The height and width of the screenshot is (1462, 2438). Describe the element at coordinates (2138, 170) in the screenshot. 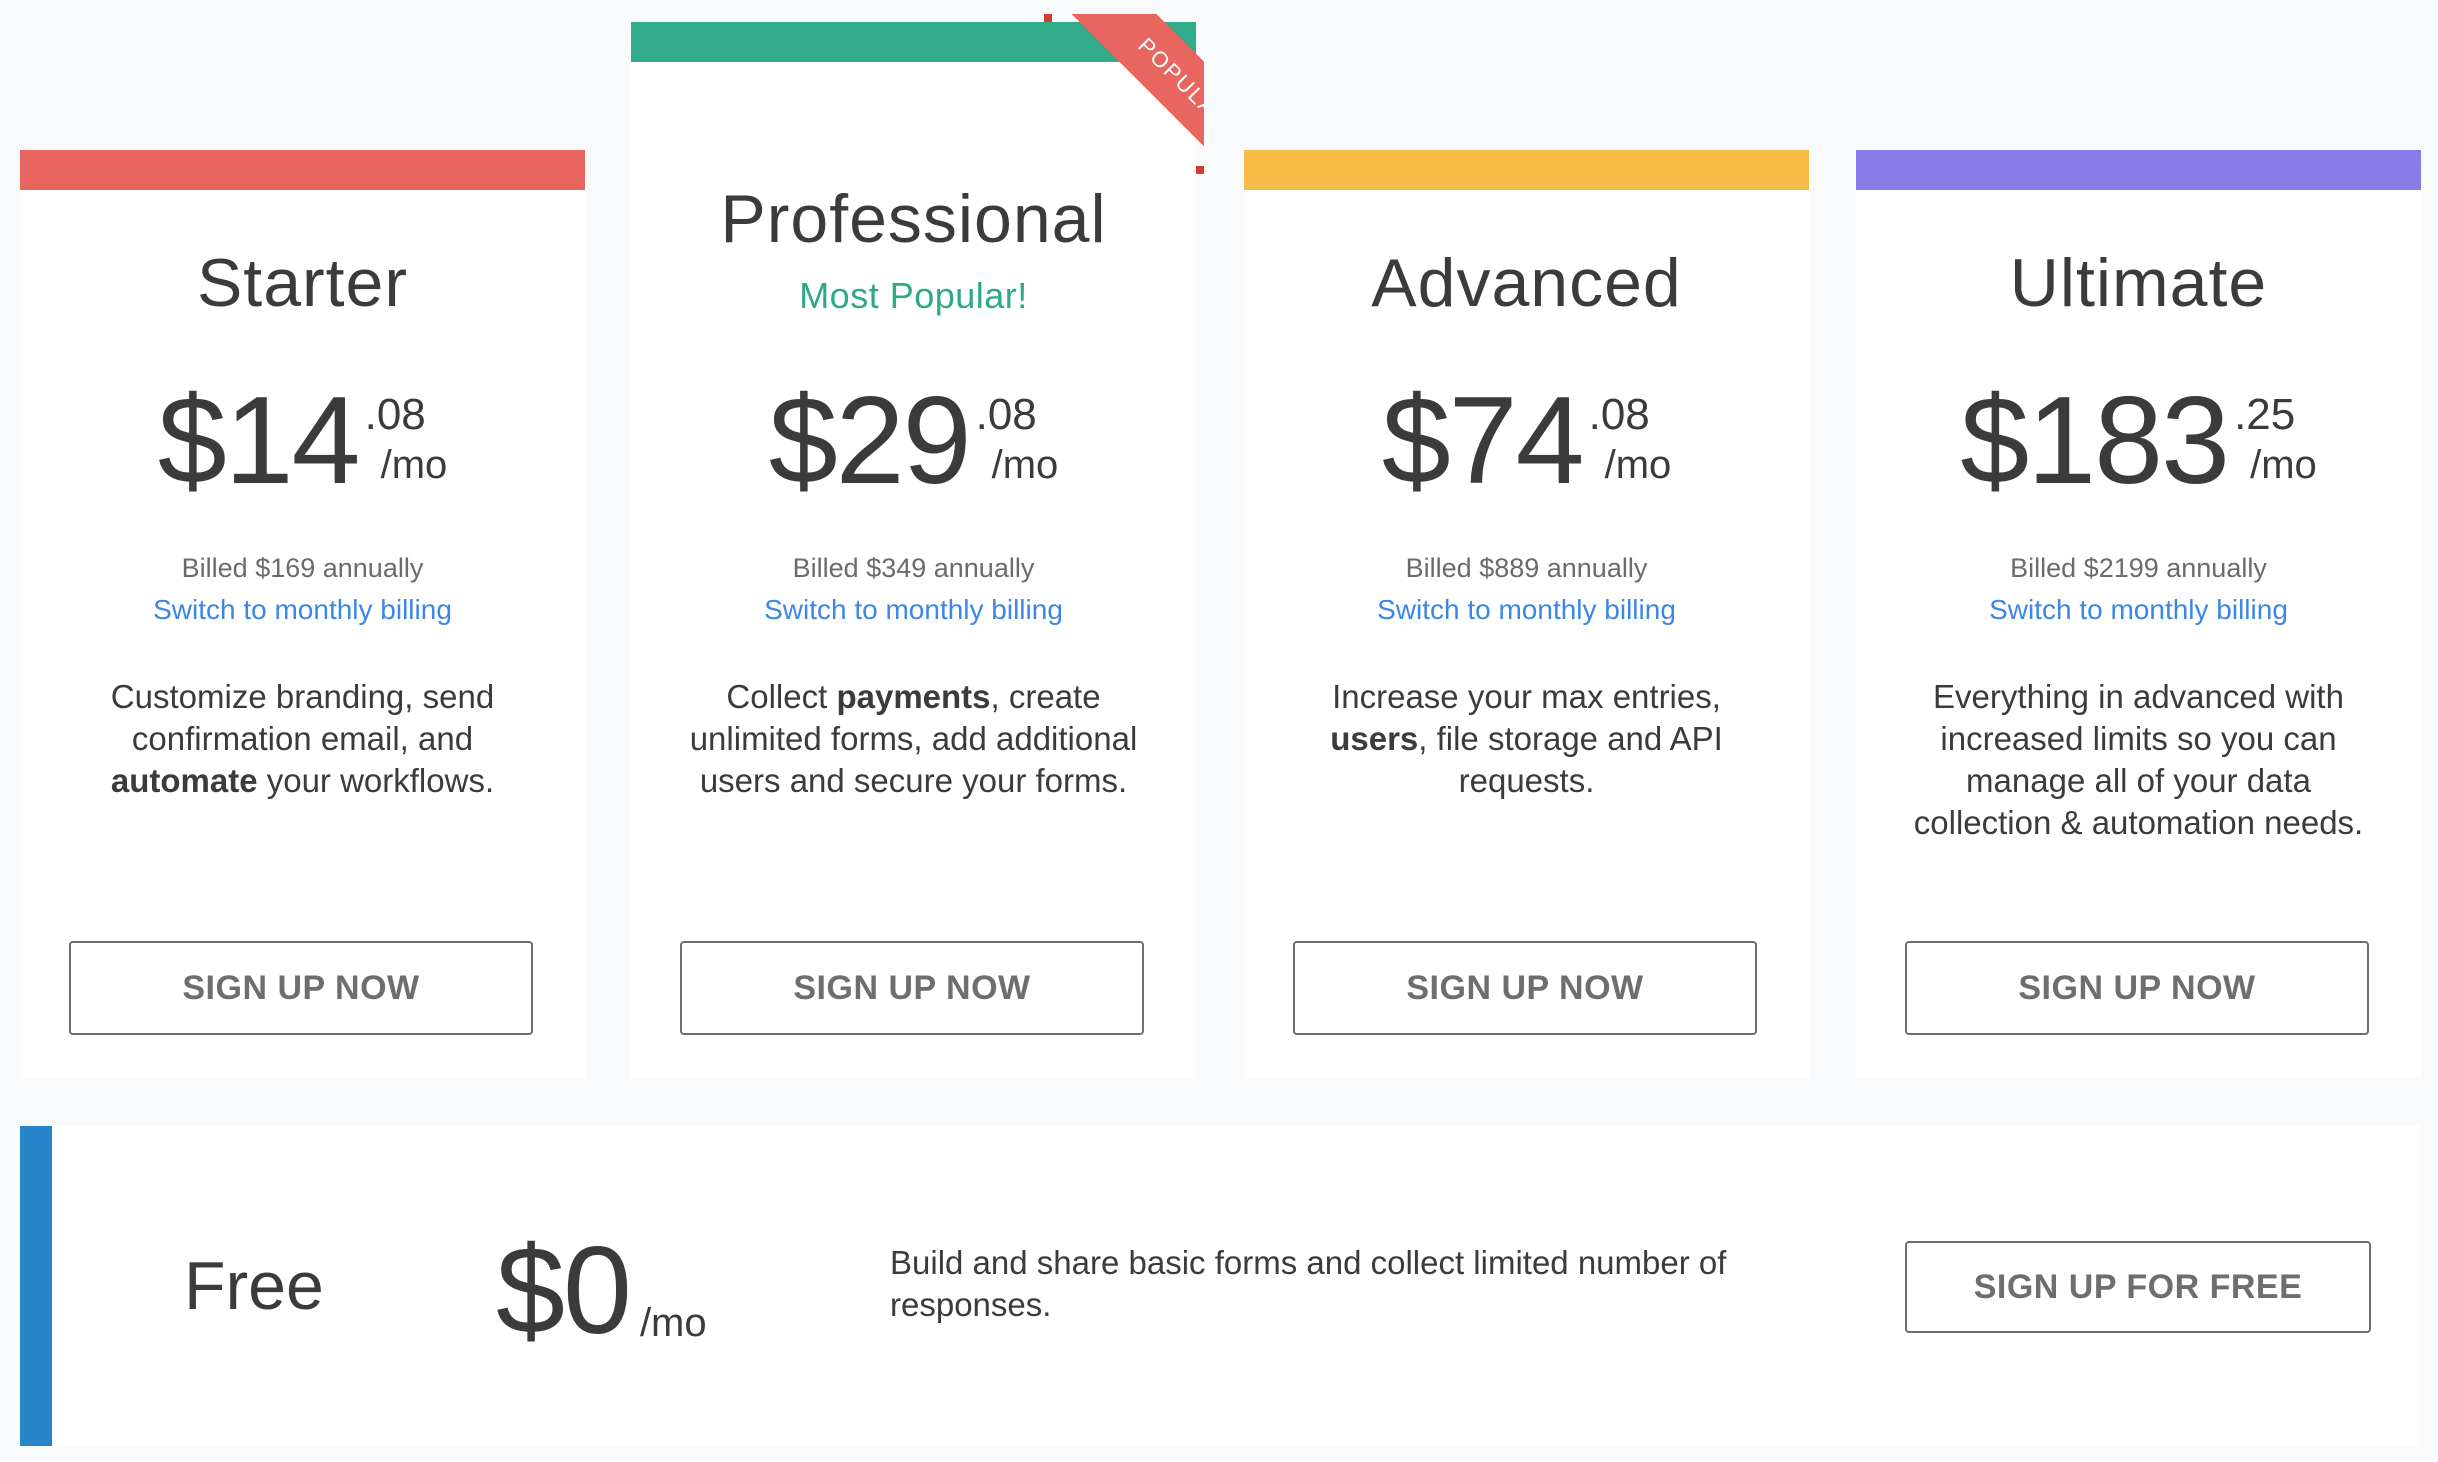

I see `ultimate-color-bar` at that location.